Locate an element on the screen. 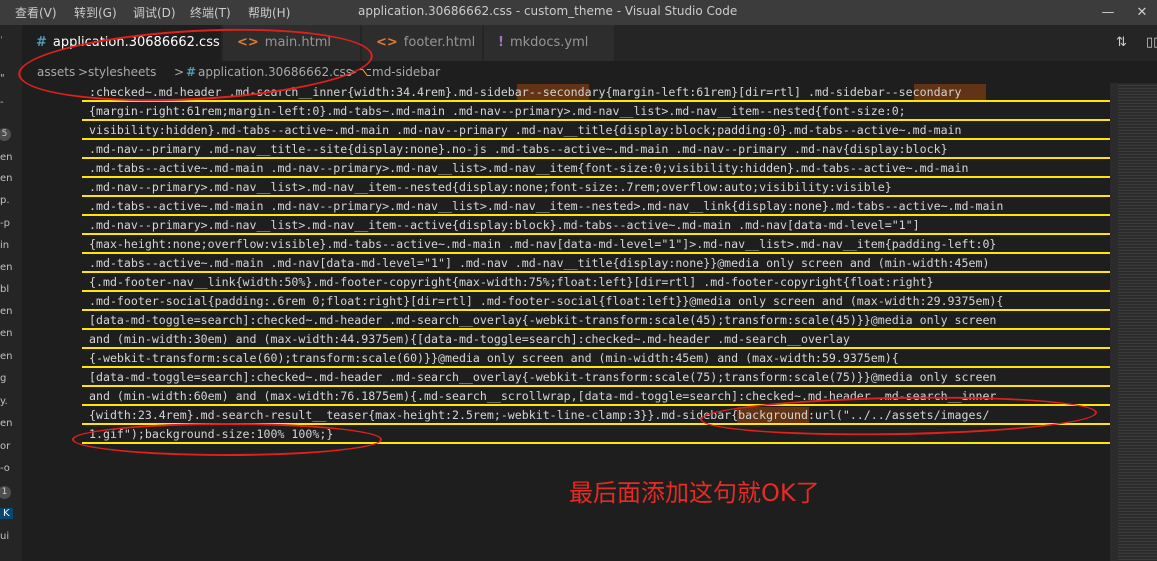 This screenshot has width=1157, height=561. close-window-button: ✕ is located at coordinates (1142, 12).